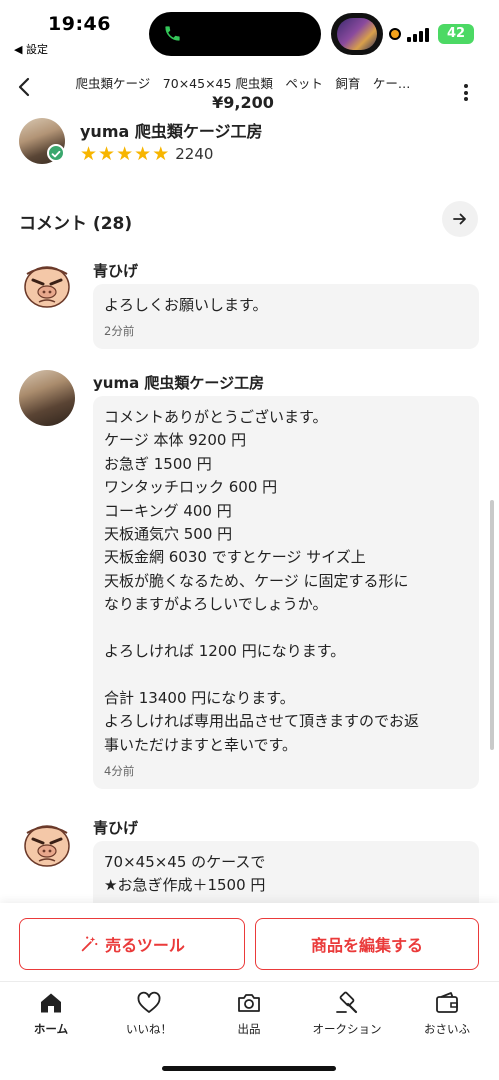 The height and width of the screenshot is (1080, 499). Describe the element at coordinates (447, 1029) in the screenshot. I see `tab-label: おさいふ` at that location.